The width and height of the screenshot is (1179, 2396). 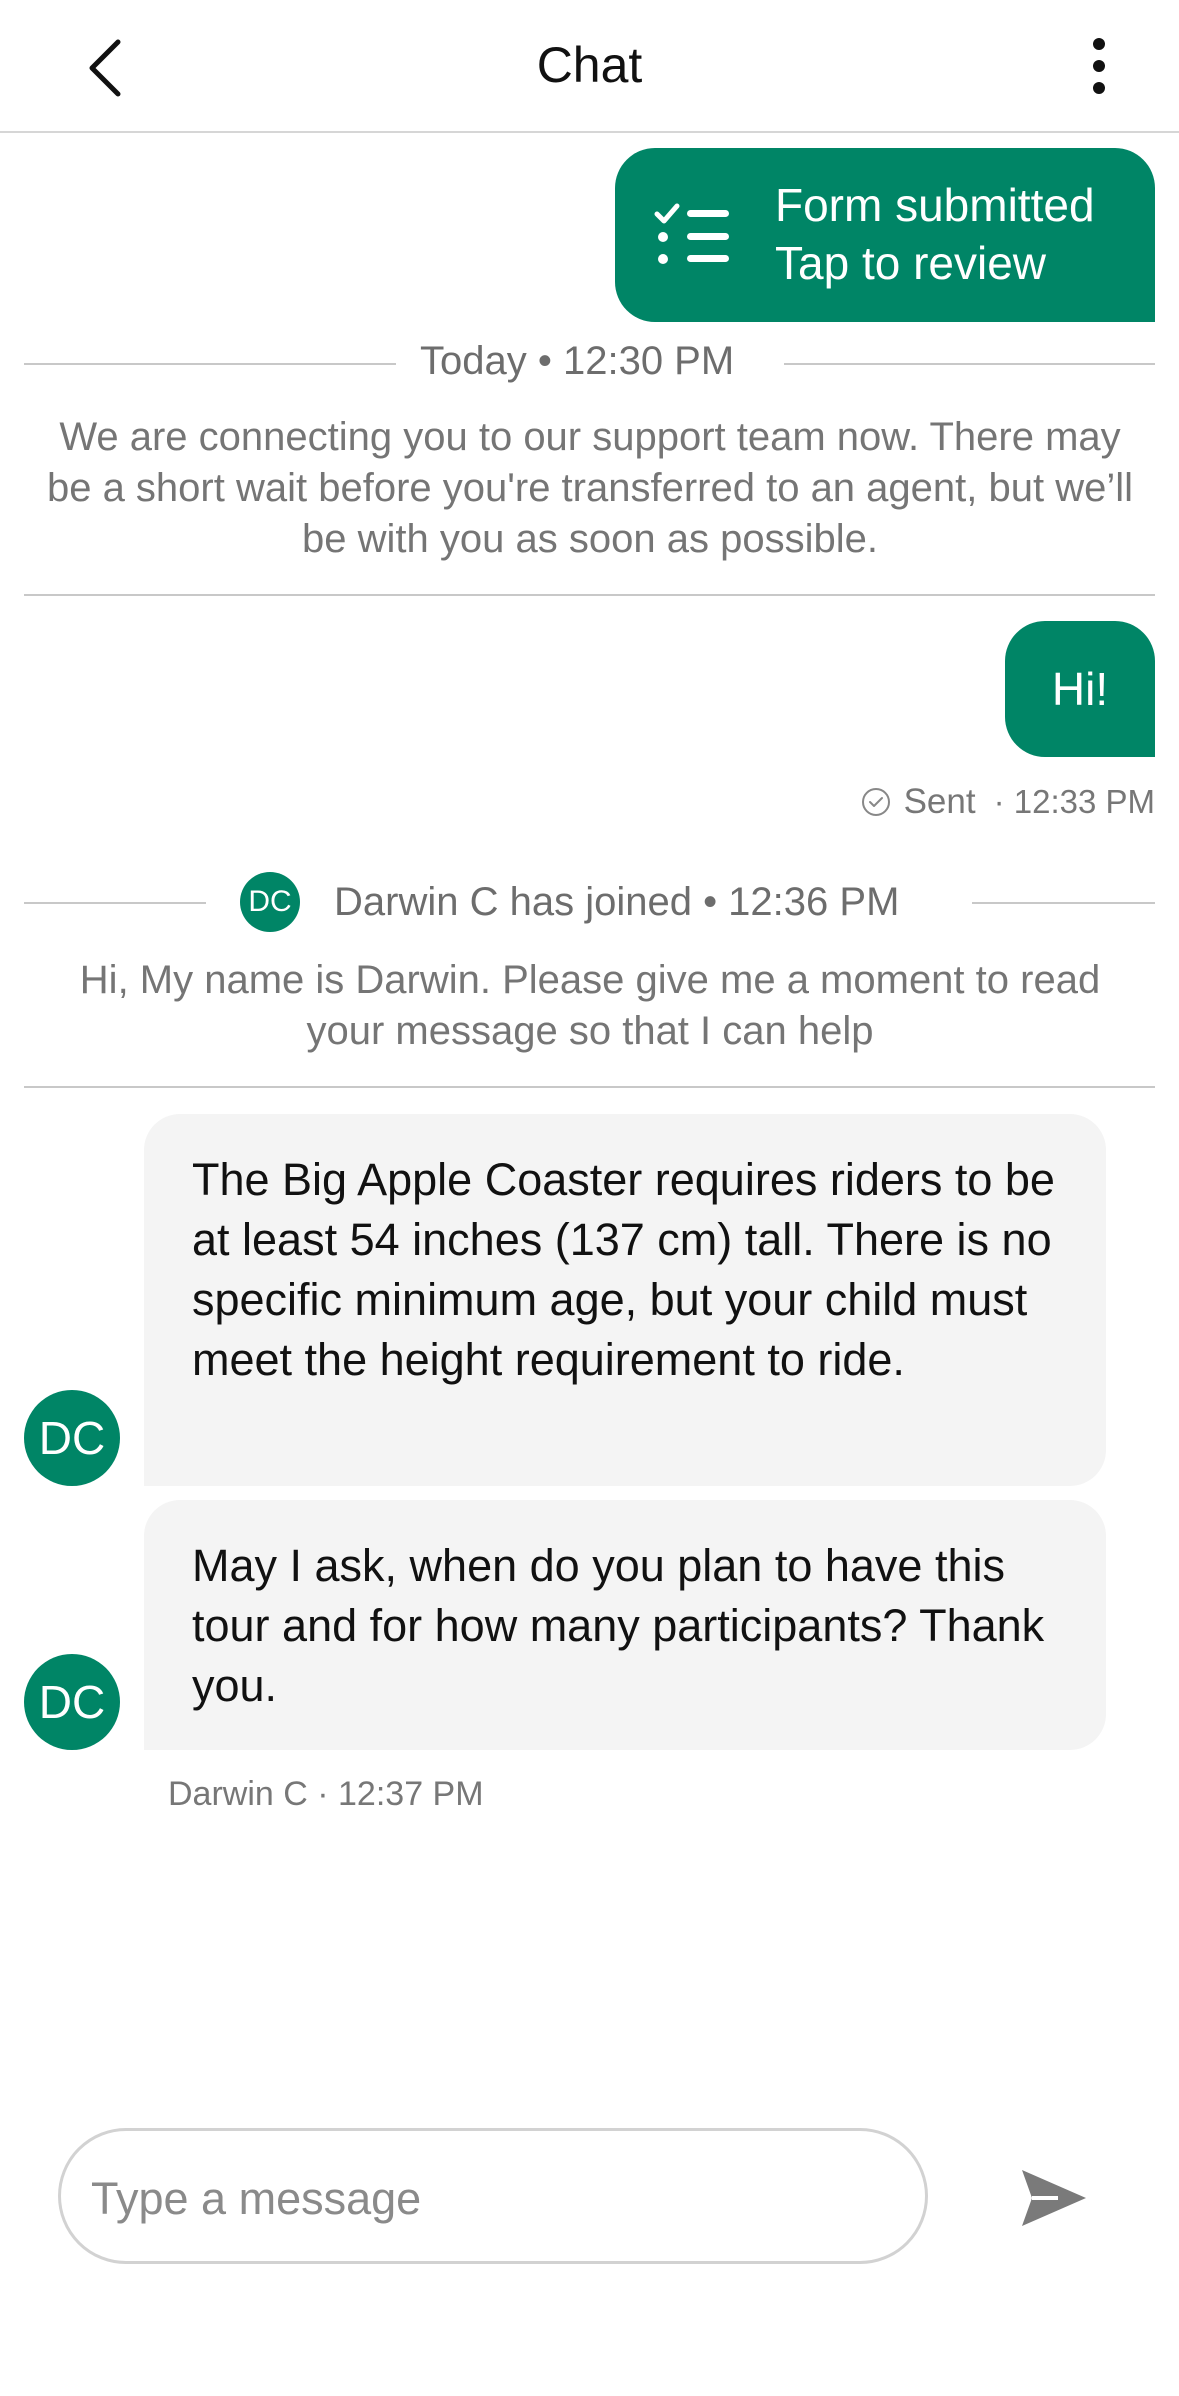 What do you see at coordinates (1074, 801) in the screenshot?
I see `status-time: · 12:33 PM` at bounding box center [1074, 801].